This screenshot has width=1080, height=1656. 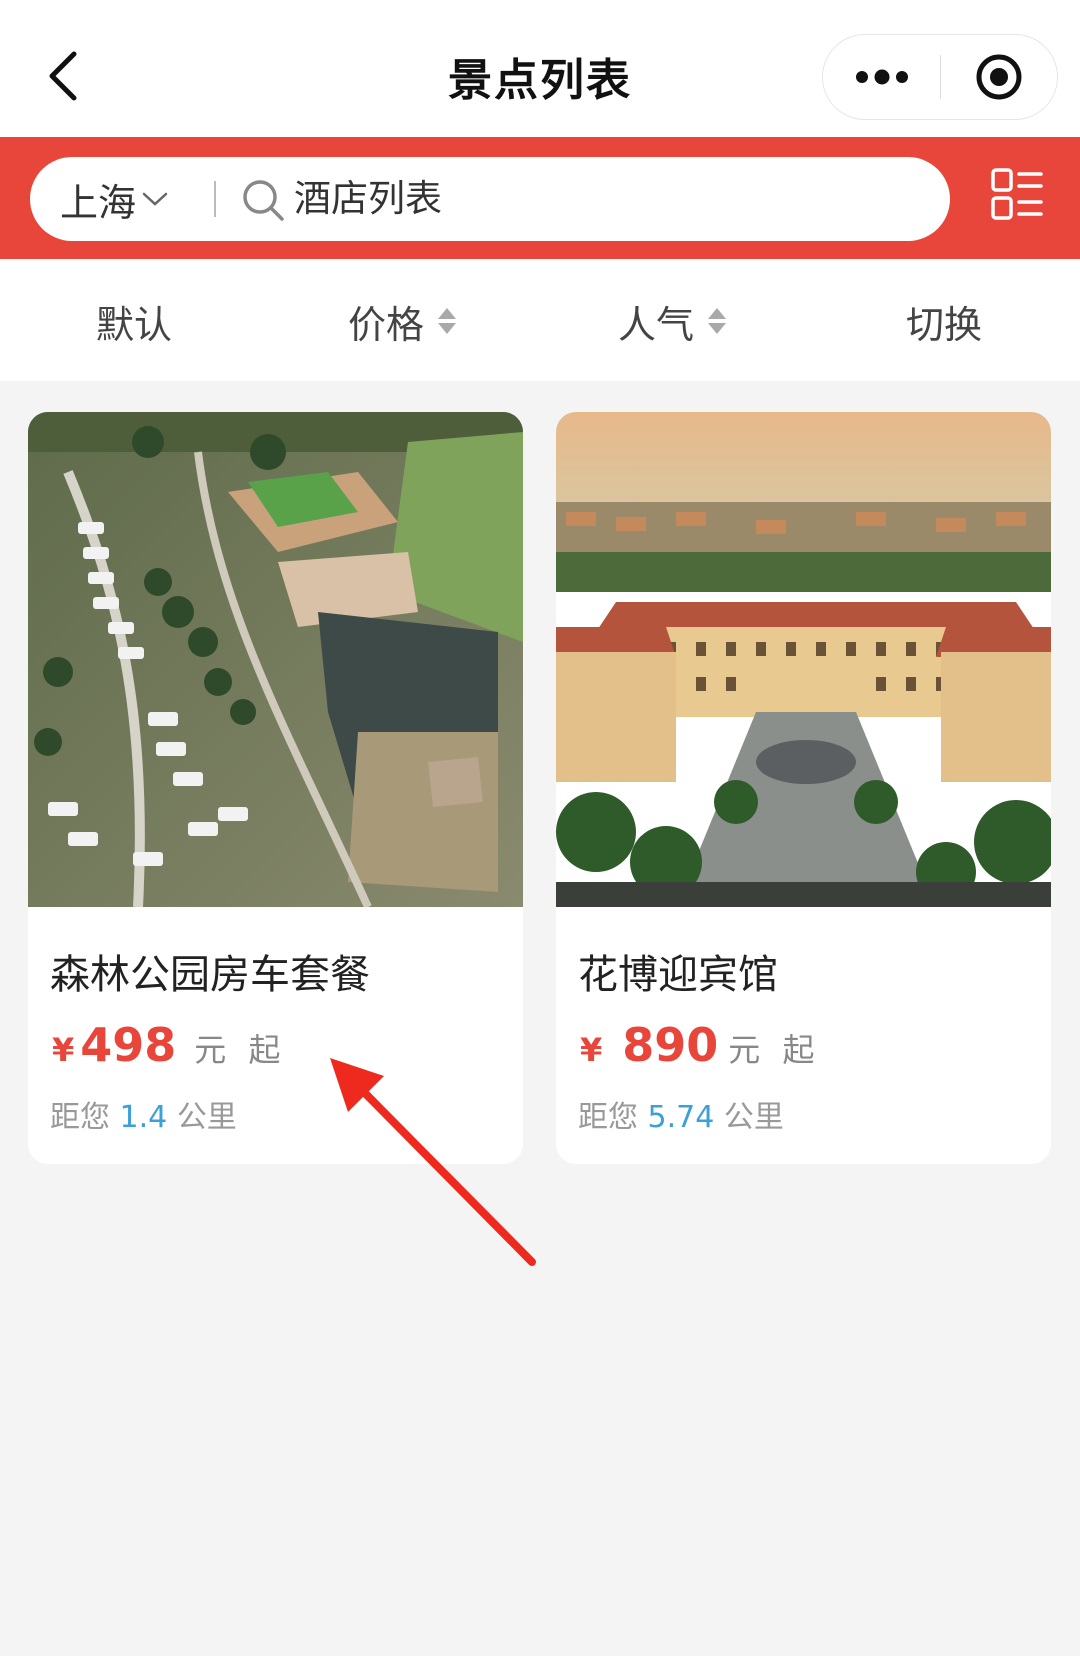 I want to click on list-layout-icon, so click(x=1017, y=194).